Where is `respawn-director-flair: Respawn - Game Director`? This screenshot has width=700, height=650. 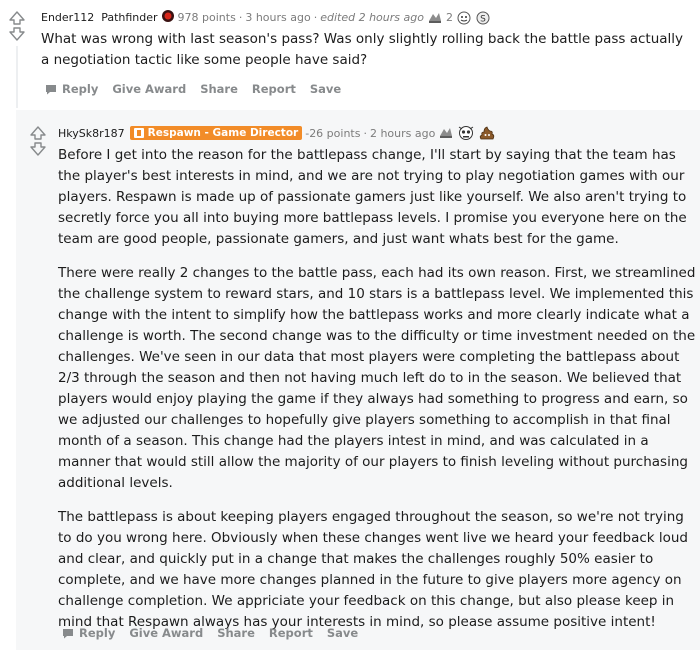 respawn-director-flair: Respawn - Game Director is located at coordinates (216, 133).